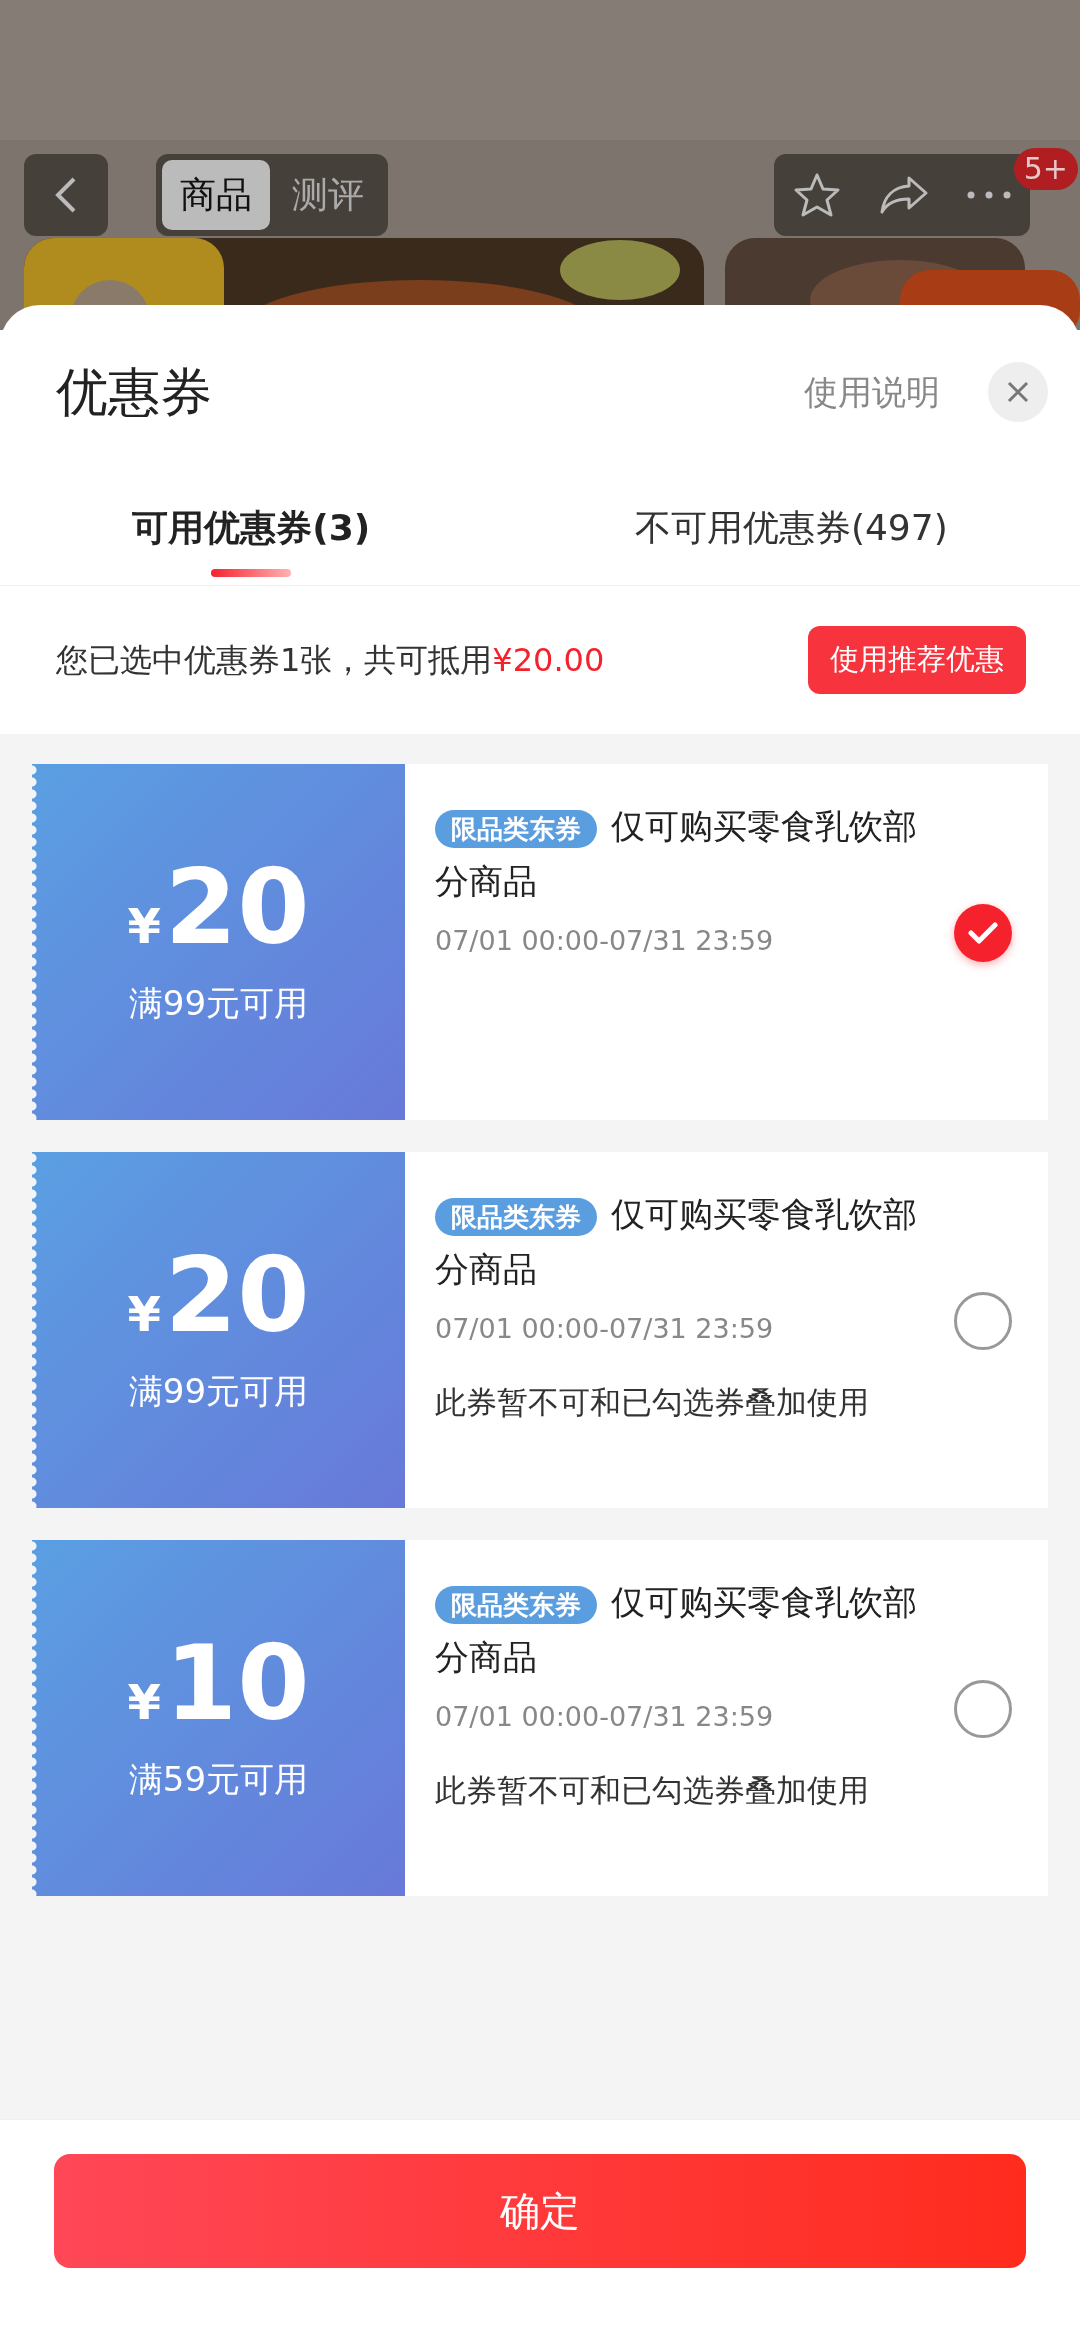 This screenshot has height=2344, width=1080. I want to click on selection-summary: 您已选中优惠券1张，共可抵用¥20.00, so click(330, 660).